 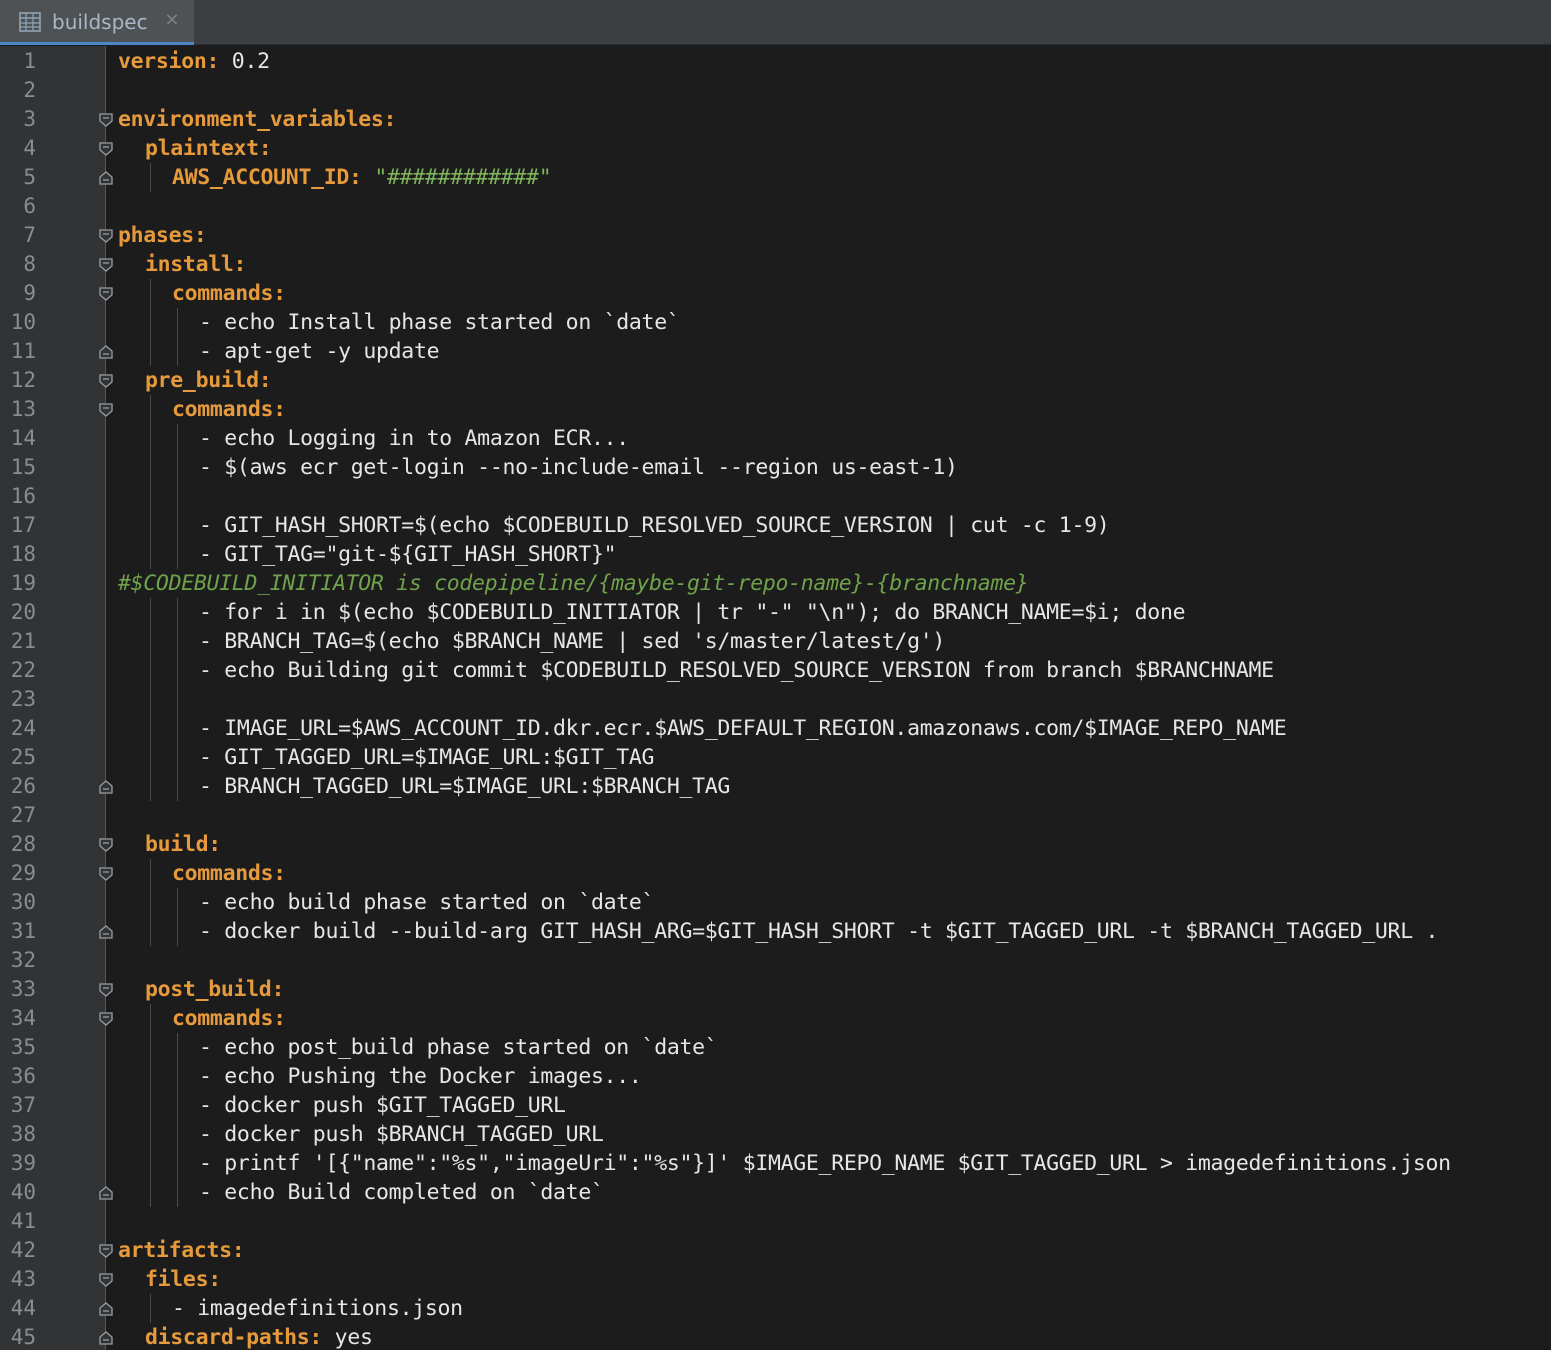 What do you see at coordinates (234, 1337) in the screenshot?
I see `yaml-key: discard-paths:` at bounding box center [234, 1337].